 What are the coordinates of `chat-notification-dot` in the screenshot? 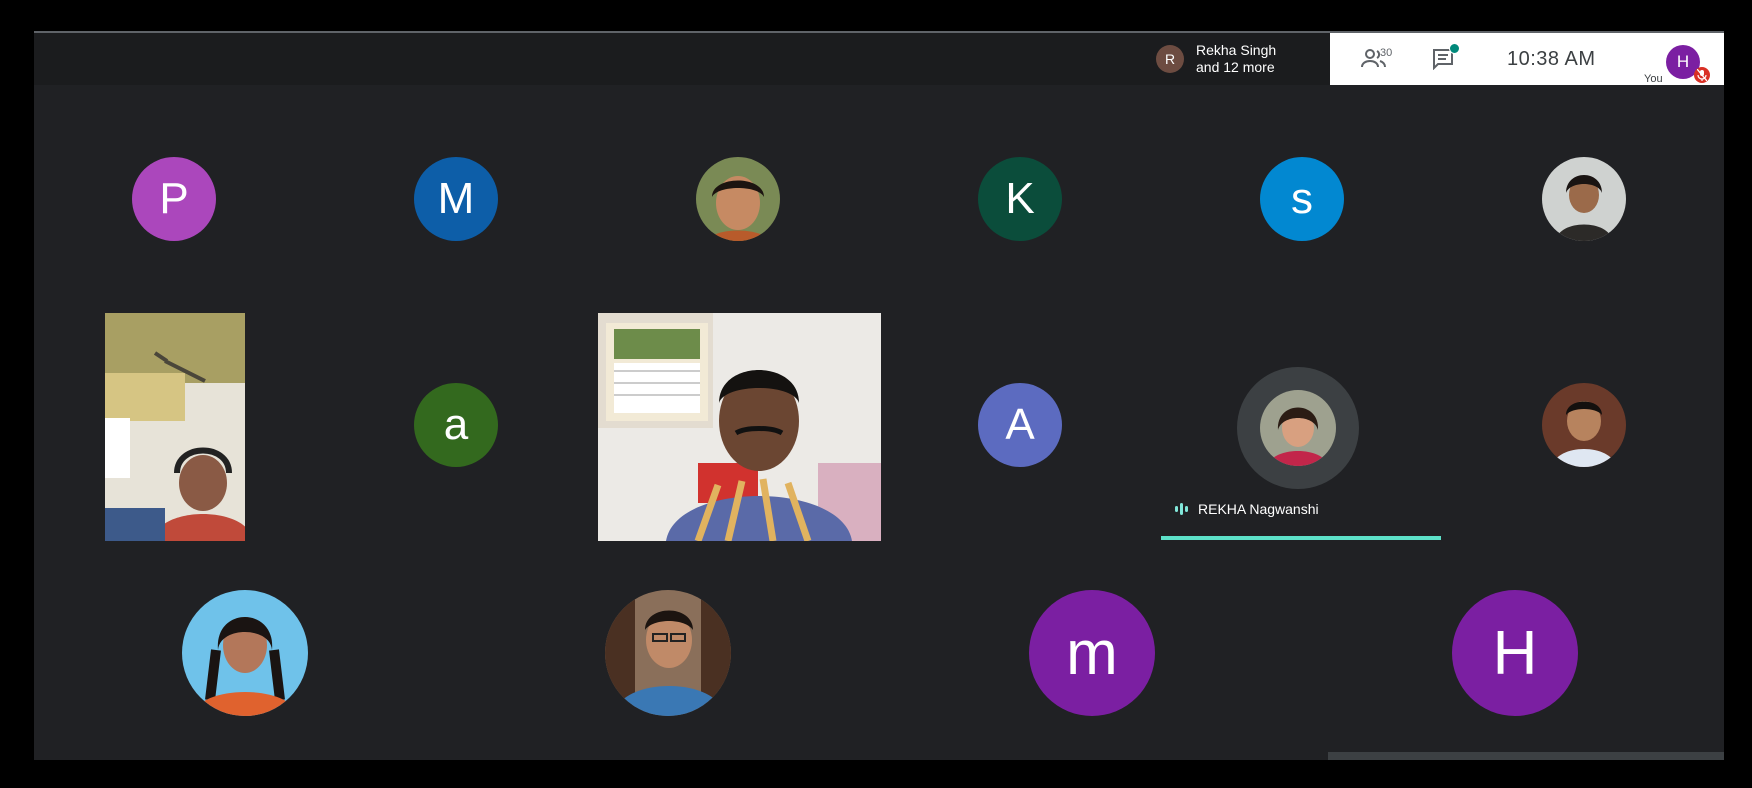 It's located at (1454, 48).